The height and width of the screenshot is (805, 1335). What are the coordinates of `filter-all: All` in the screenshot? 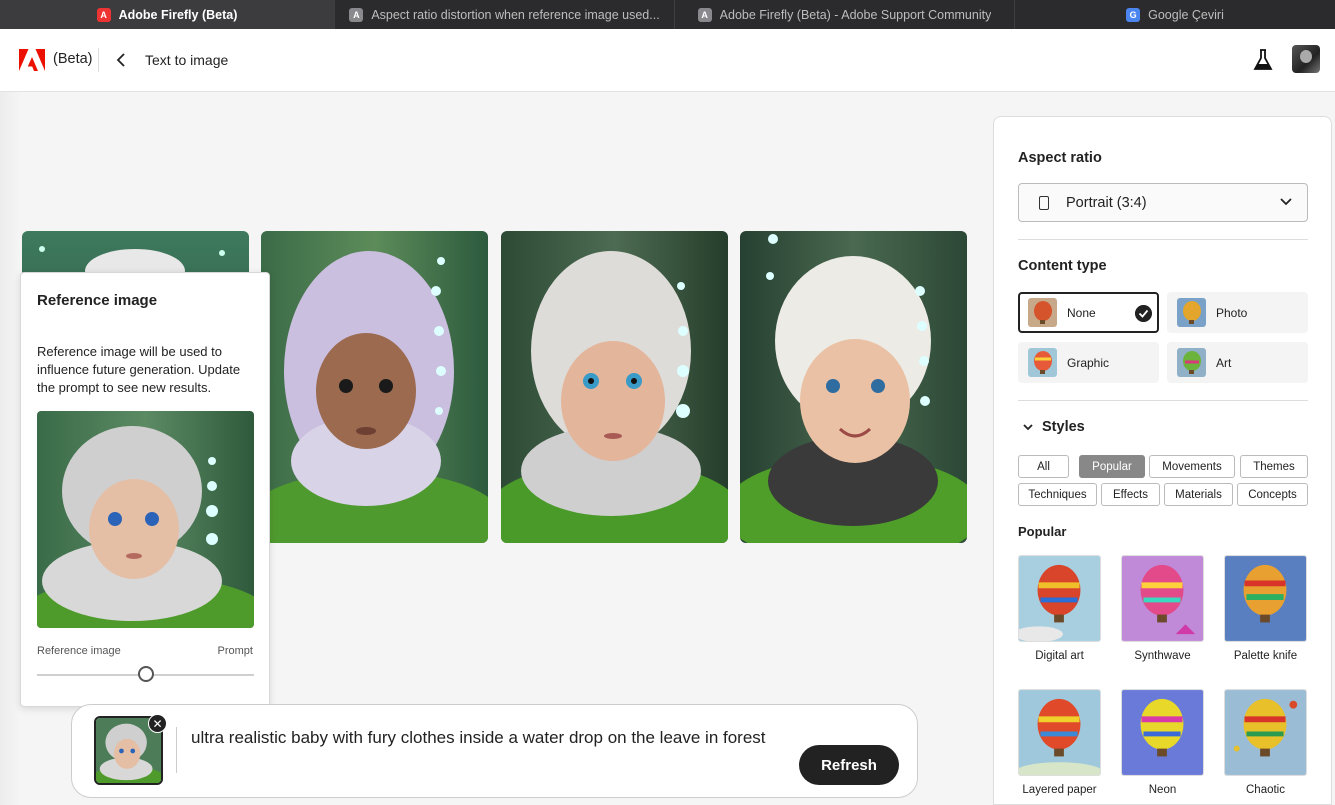 It's located at (1043, 466).